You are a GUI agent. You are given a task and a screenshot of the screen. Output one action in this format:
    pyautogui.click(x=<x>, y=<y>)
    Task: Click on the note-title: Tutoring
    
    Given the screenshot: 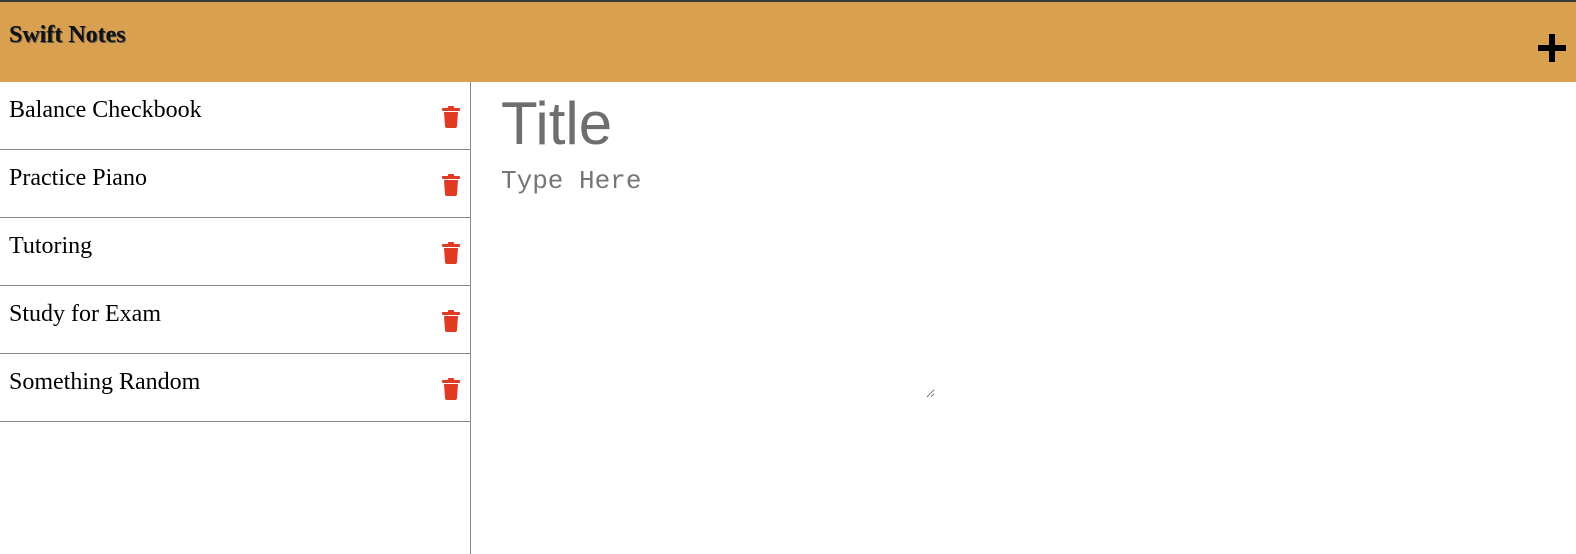 What is the action you would take?
    pyautogui.click(x=51, y=246)
    